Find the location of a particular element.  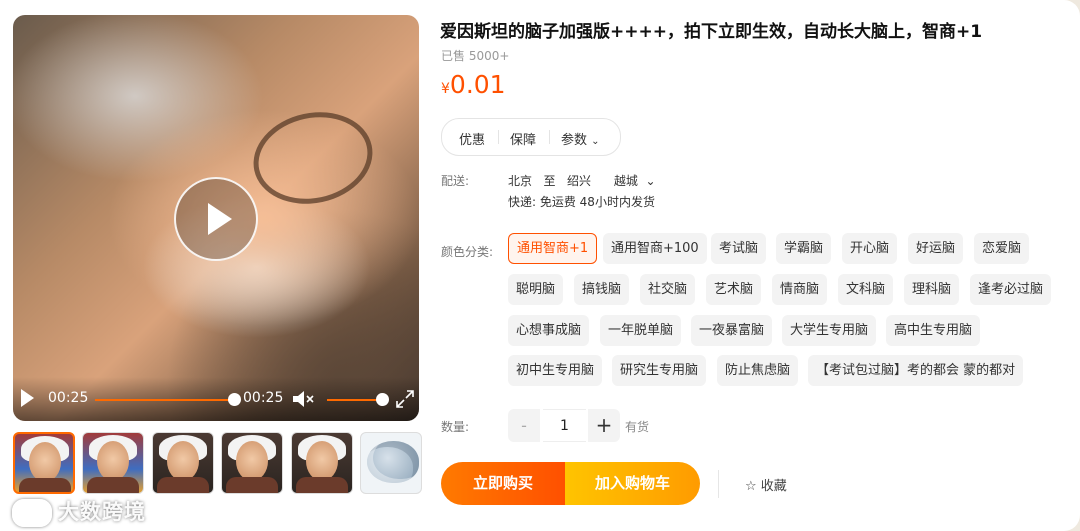

video-controls: 00:25 00:25 is located at coordinates (216, 399).